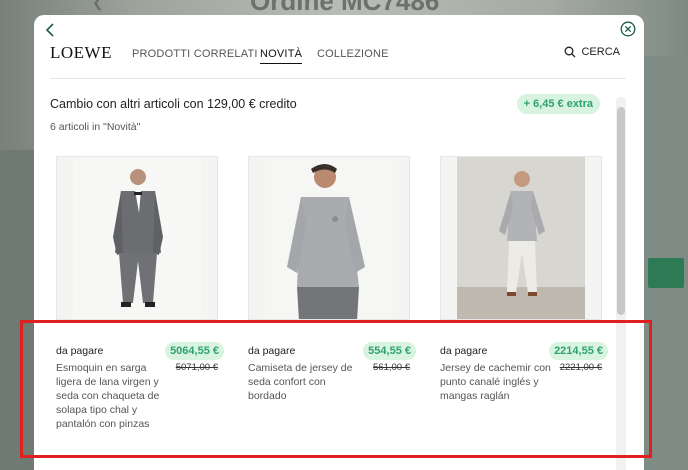 The width and height of the screenshot is (688, 470). I want to click on background-back-icon: ❮, so click(98, 5).